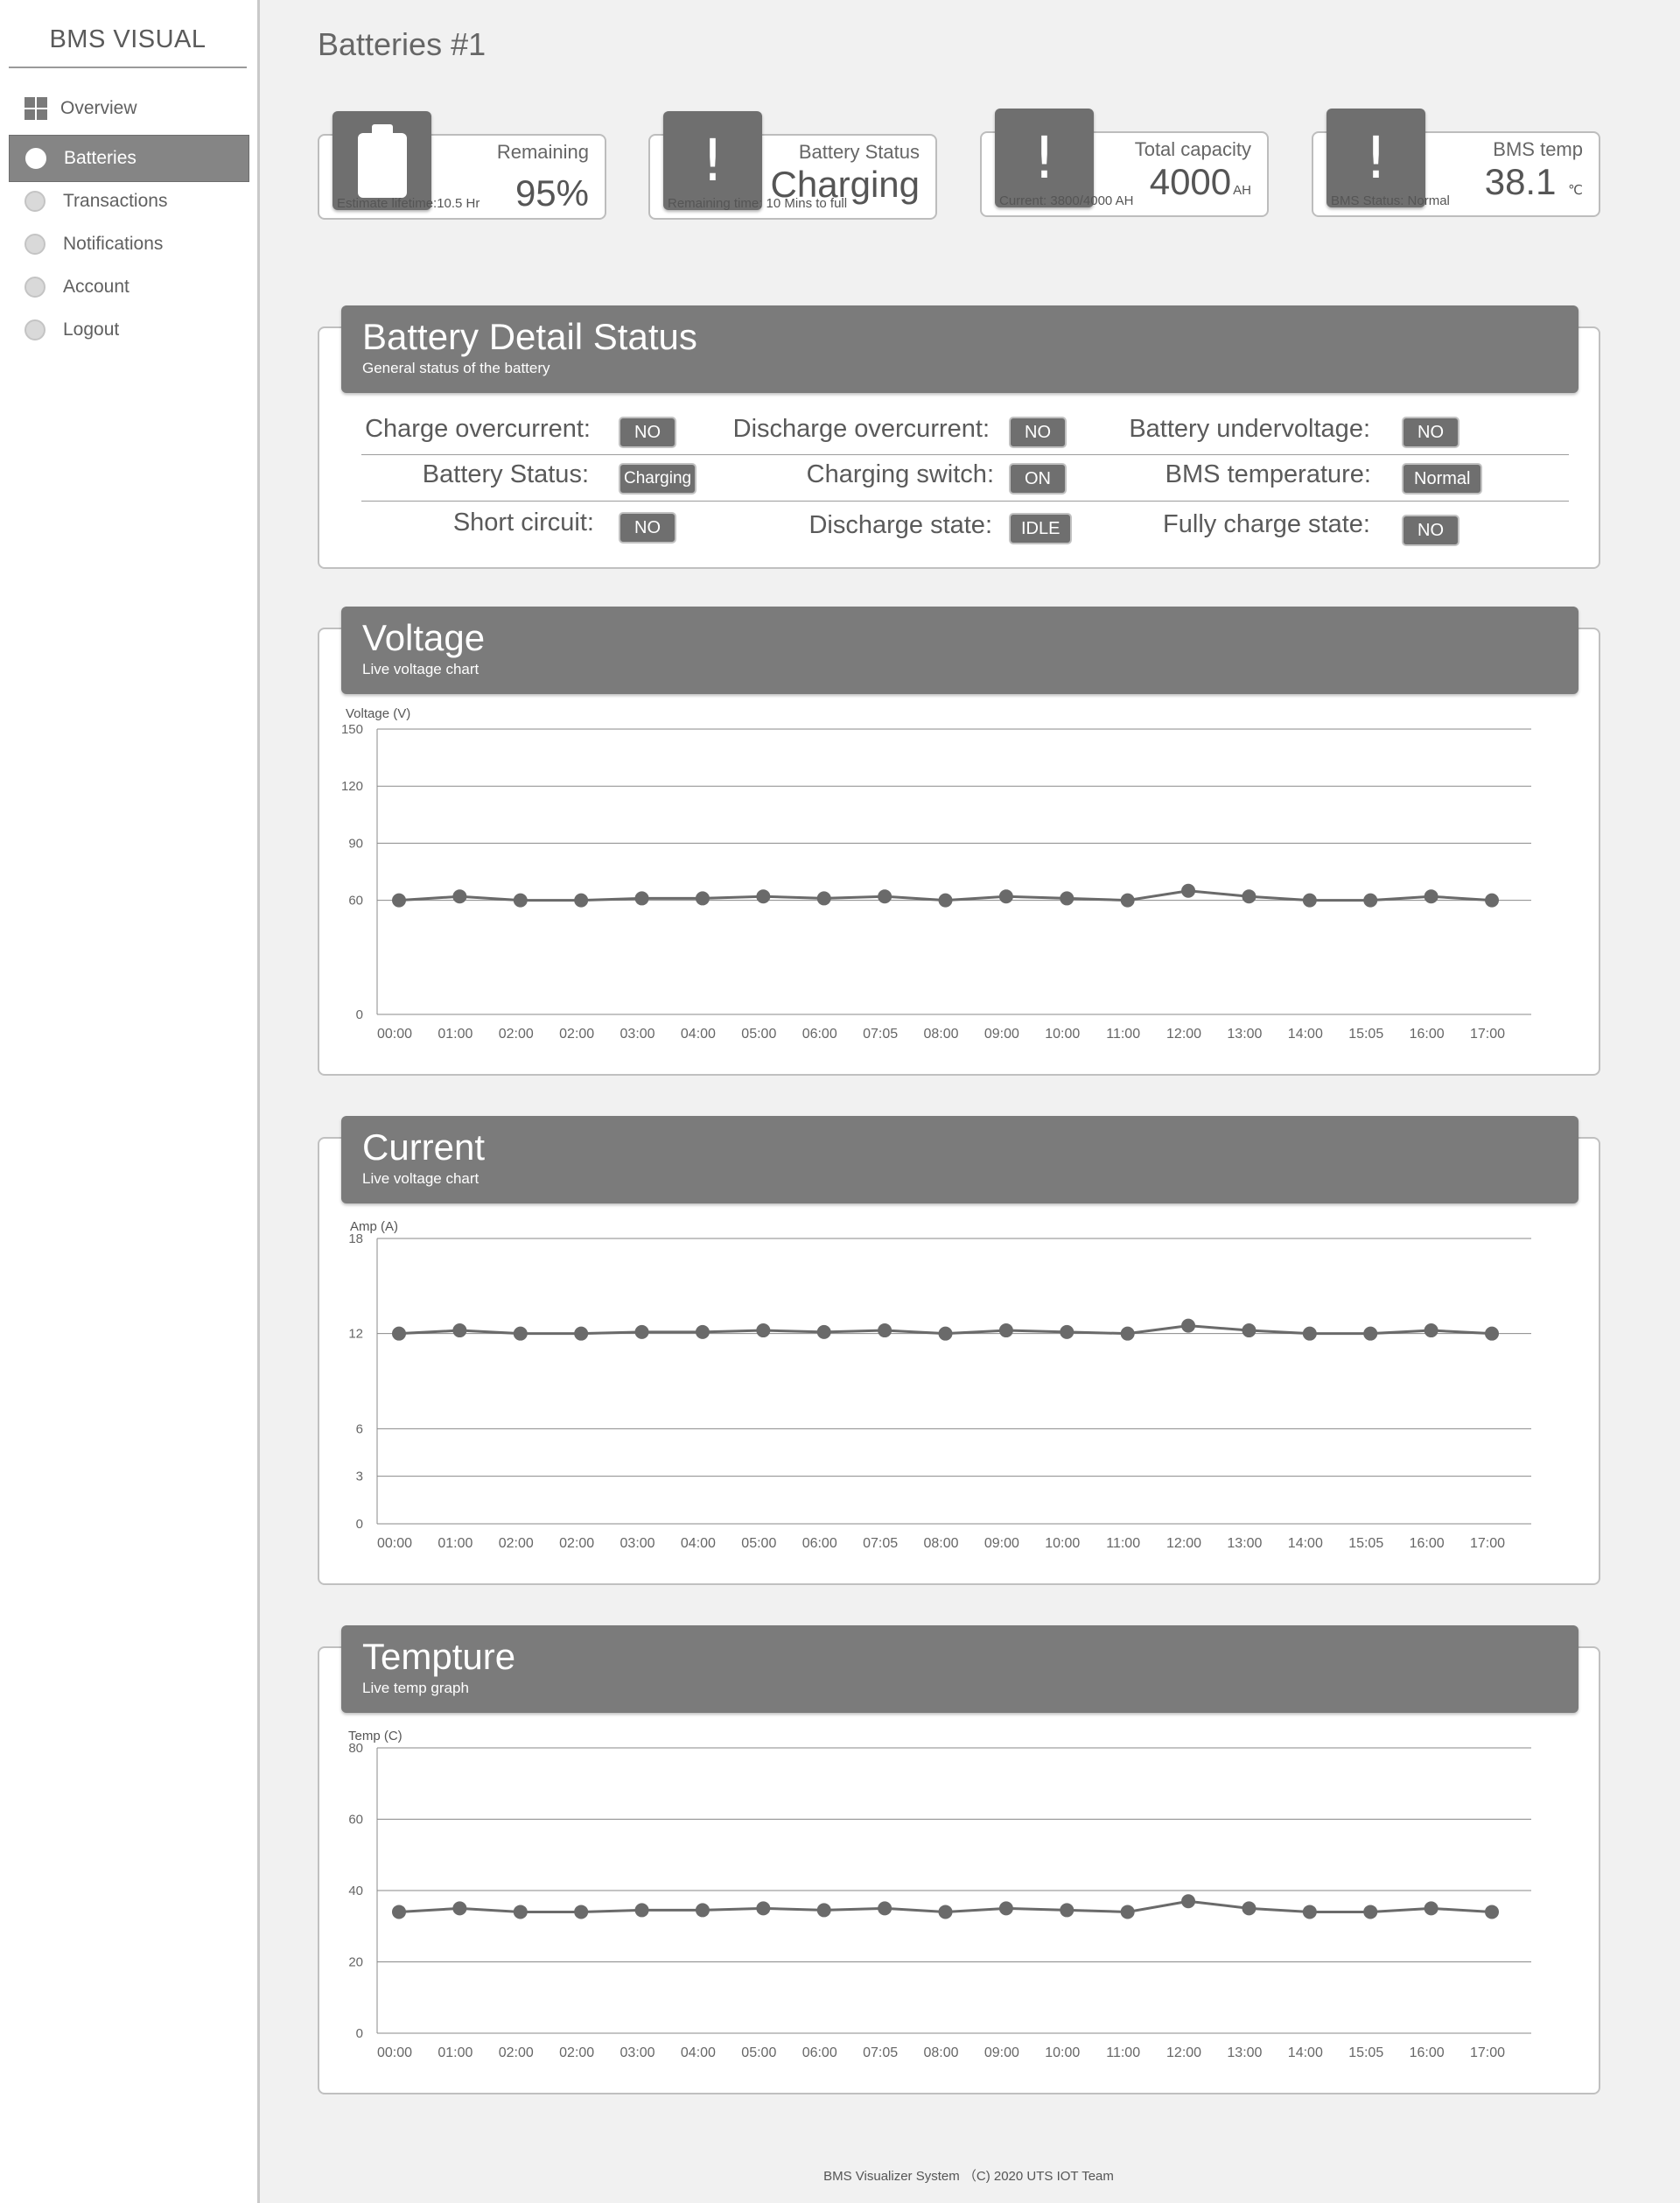 The image size is (1680, 2203). Describe the element at coordinates (359, 2033) in the screenshot. I see `y-tick-label: 0` at that location.